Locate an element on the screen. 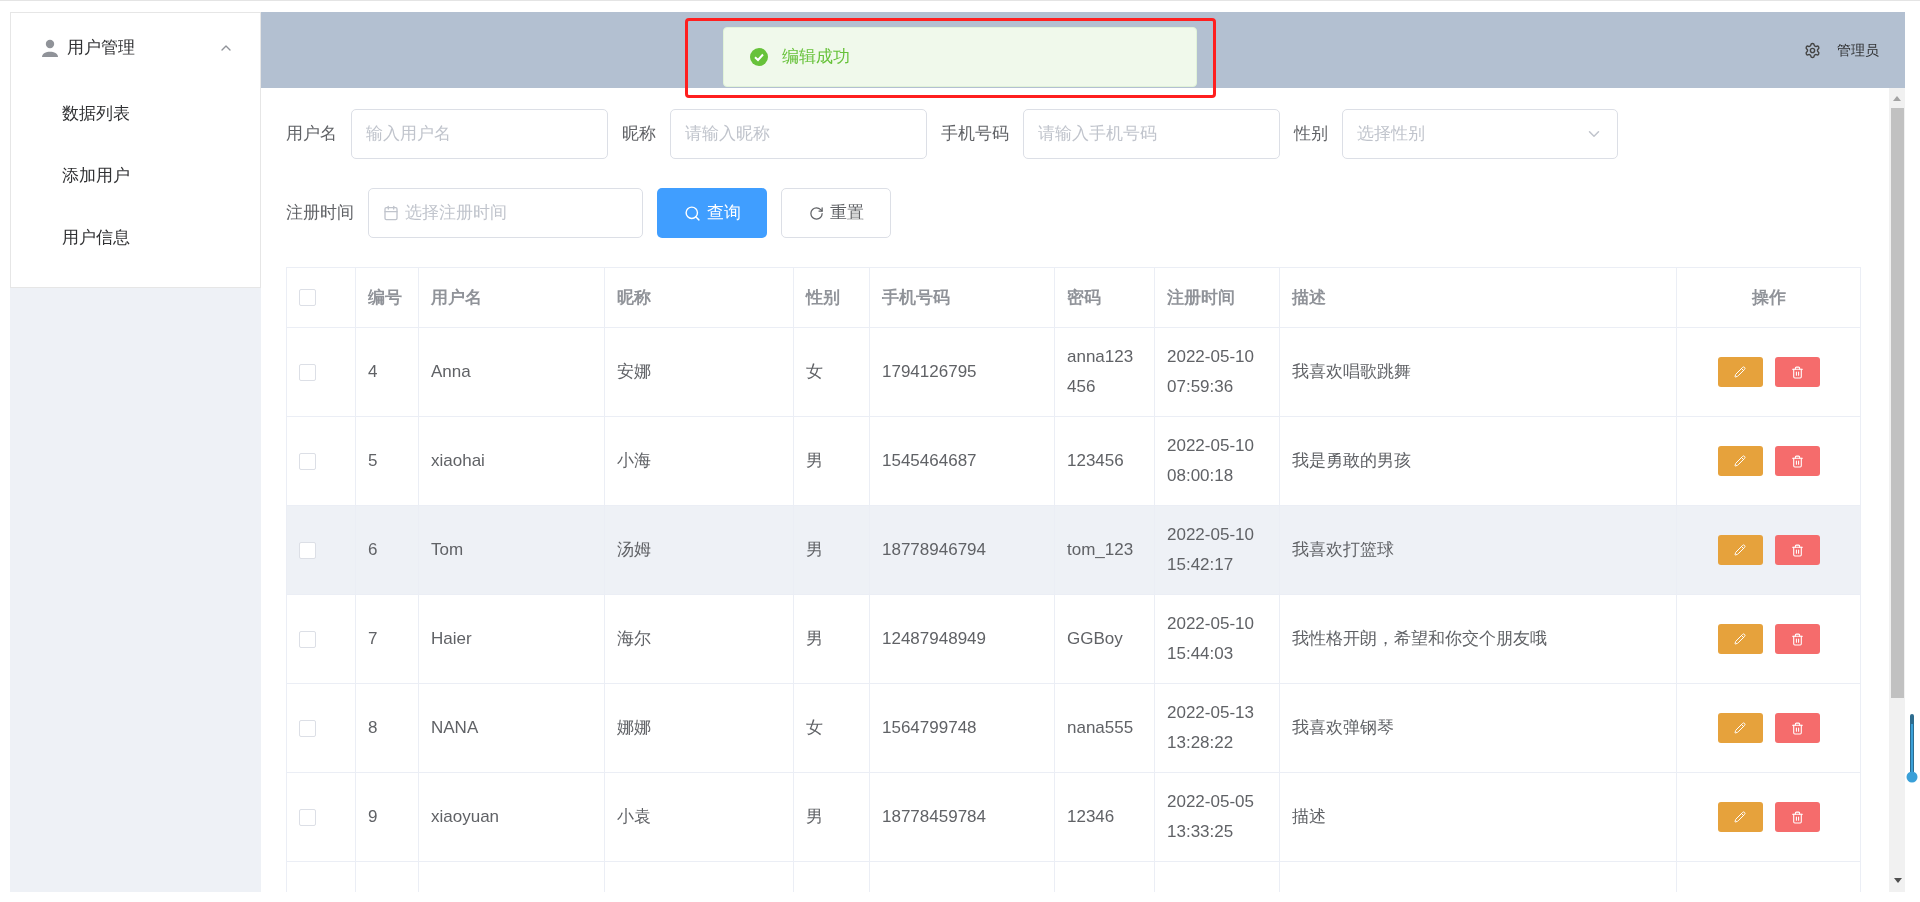 This screenshot has width=1920, height=902. table-cell-text: 我性格开朗，希望和你交个朋友哦 is located at coordinates (1419, 639).